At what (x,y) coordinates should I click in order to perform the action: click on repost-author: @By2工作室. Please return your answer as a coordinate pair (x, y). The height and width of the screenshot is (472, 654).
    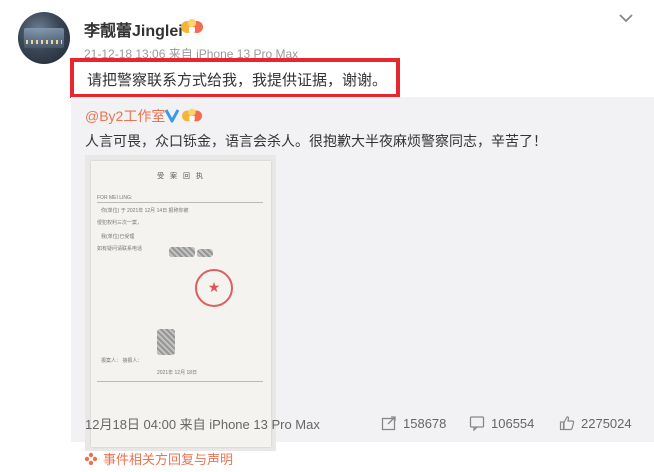
    Looking at the image, I should click on (125, 116).